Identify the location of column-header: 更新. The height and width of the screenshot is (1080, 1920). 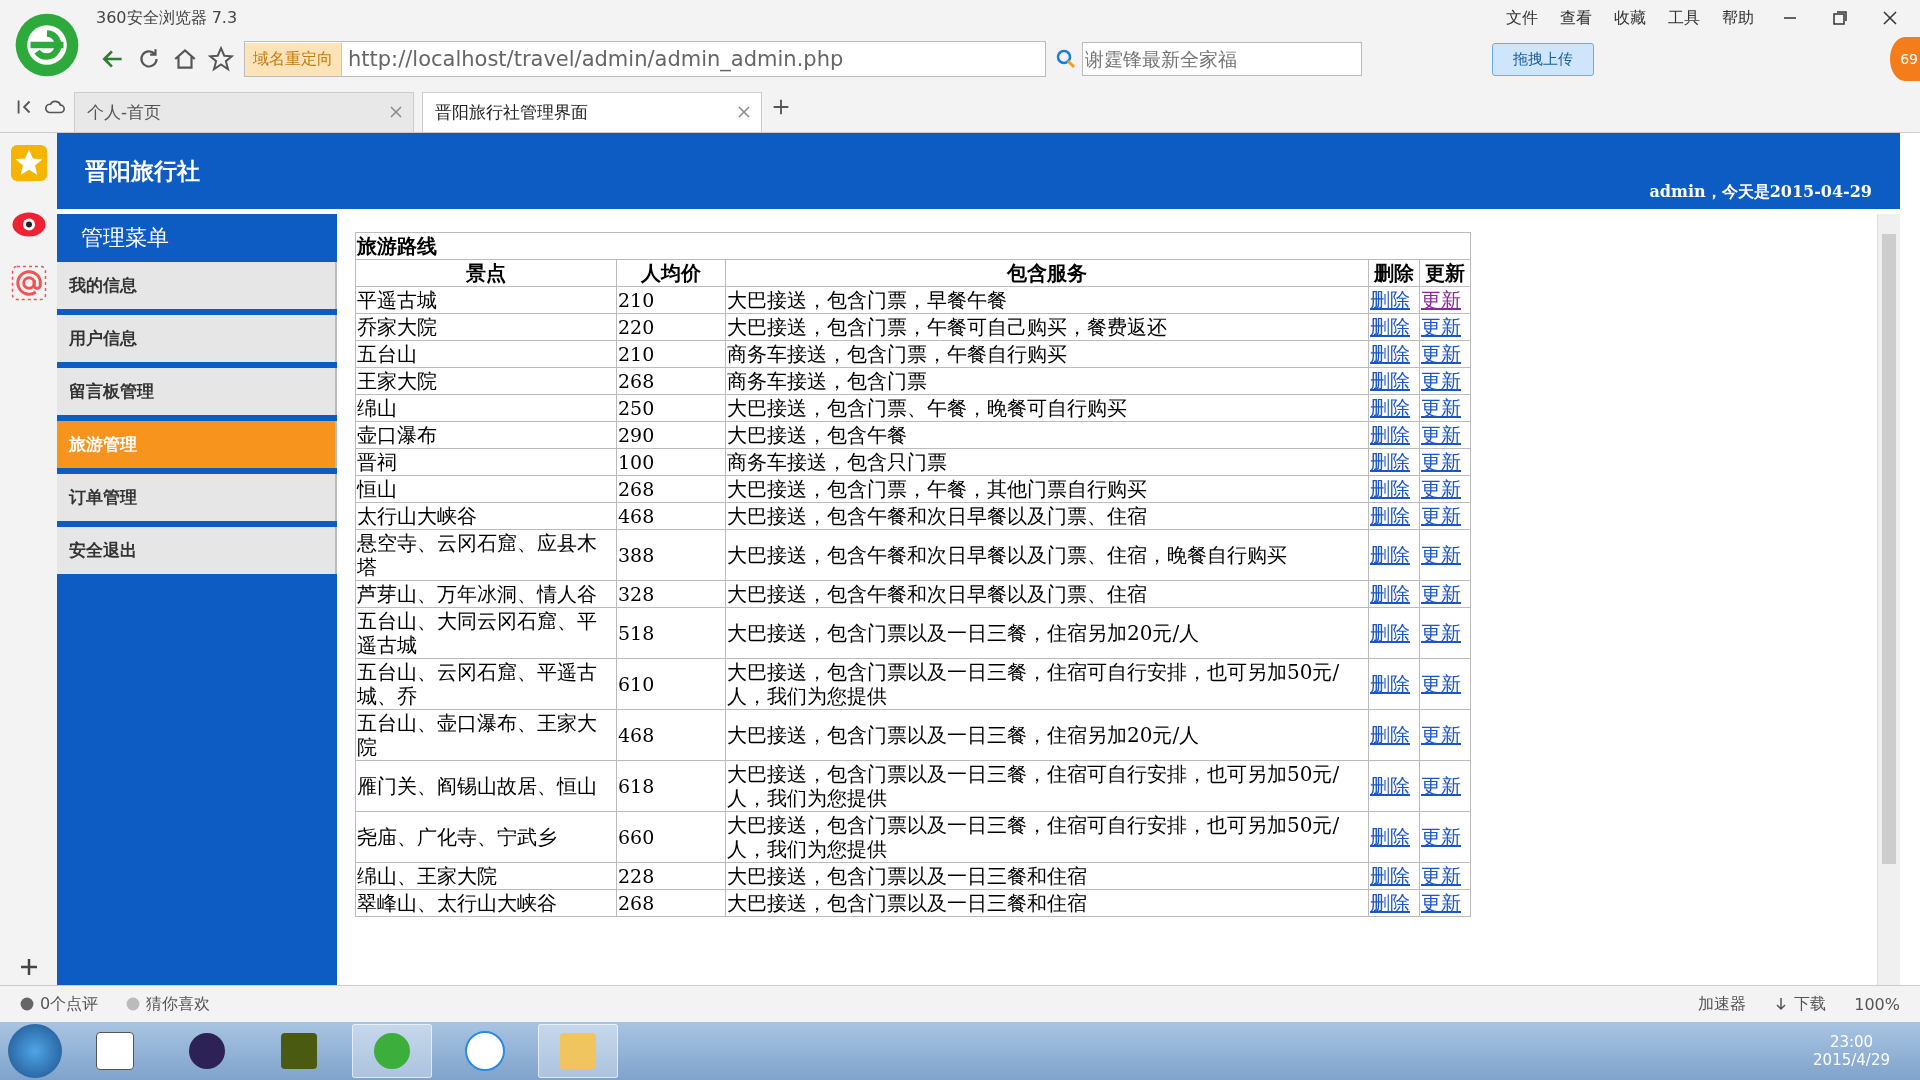
(1445, 273).